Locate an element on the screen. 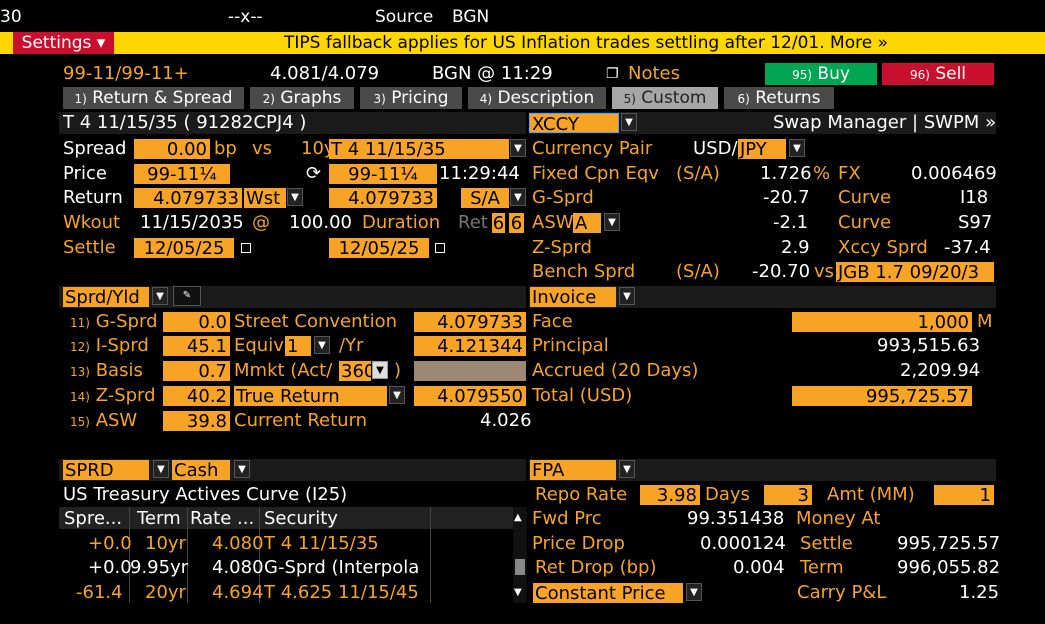 This screenshot has height=624, width=1045. tab-pricing: 3) Pricing is located at coordinates (411, 98).